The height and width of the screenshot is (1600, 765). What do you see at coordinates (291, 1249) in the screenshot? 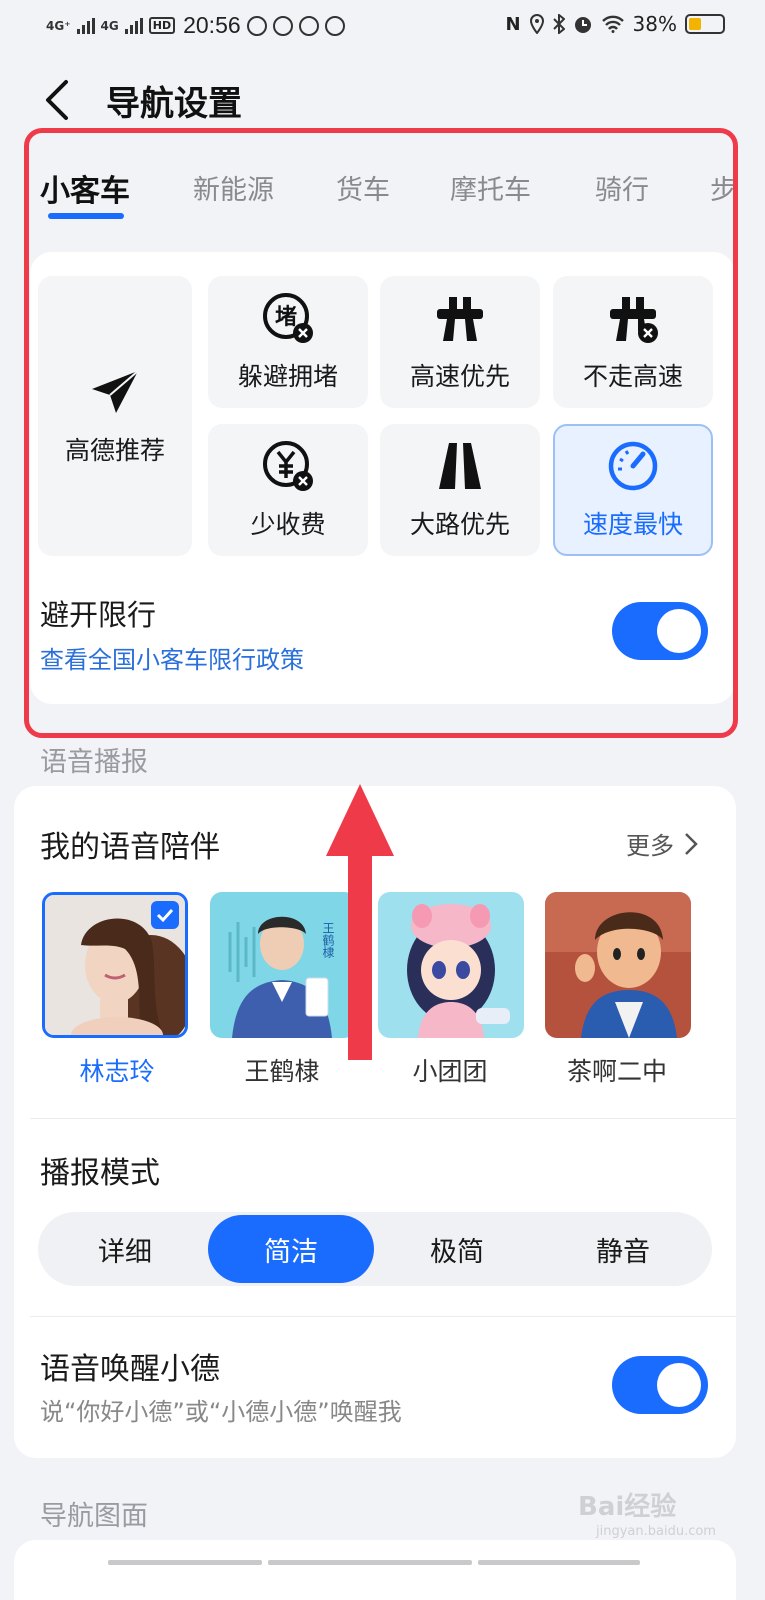
I see `mode-option-concise: 简洁` at bounding box center [291, 1249].